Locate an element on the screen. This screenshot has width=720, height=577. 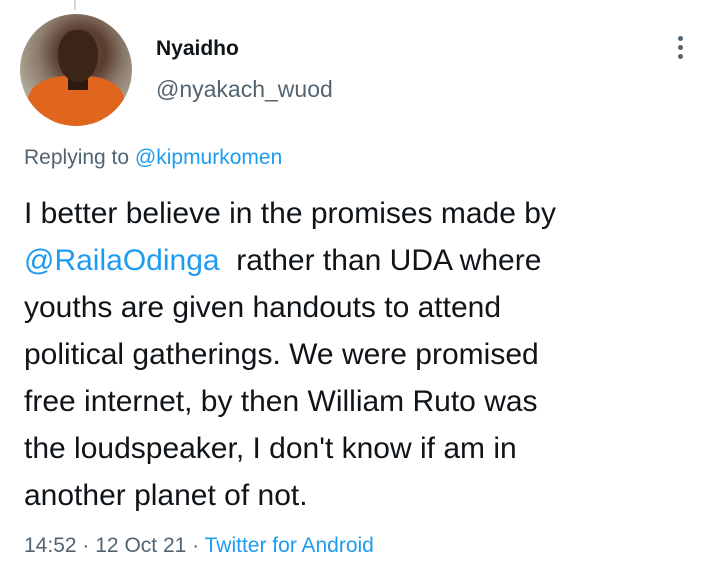
tweet-mention: @RailaOdinga is located at coordinates (122, 260).